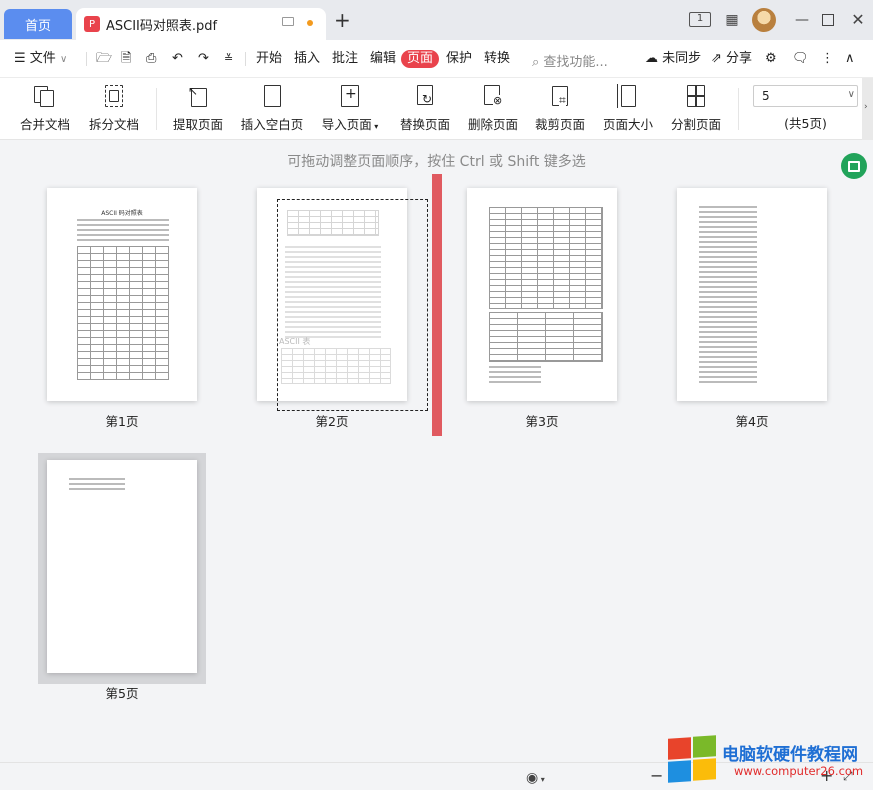  What do you see at coordinates (198, 109) in the screenshot?
I see `extract-button: ↖ 提取页面` at bounding box center [198, 109].